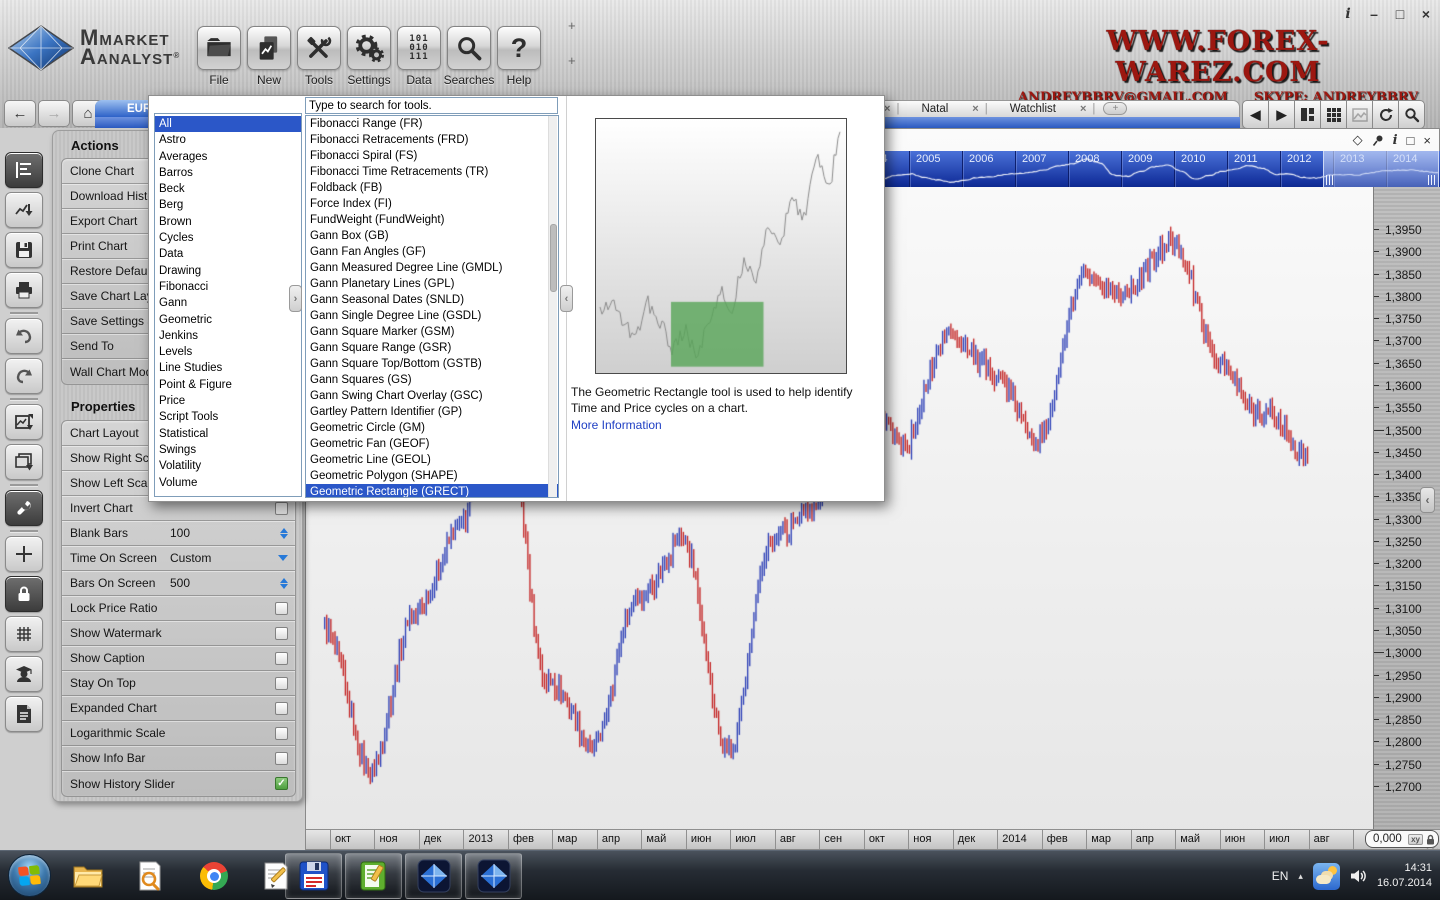 Image resolution: width=1440 pixels, height=900 pixels. Describe the element at coordinates (1115, 108) in the screenshot. I see `new-tab-button: +` at that location.